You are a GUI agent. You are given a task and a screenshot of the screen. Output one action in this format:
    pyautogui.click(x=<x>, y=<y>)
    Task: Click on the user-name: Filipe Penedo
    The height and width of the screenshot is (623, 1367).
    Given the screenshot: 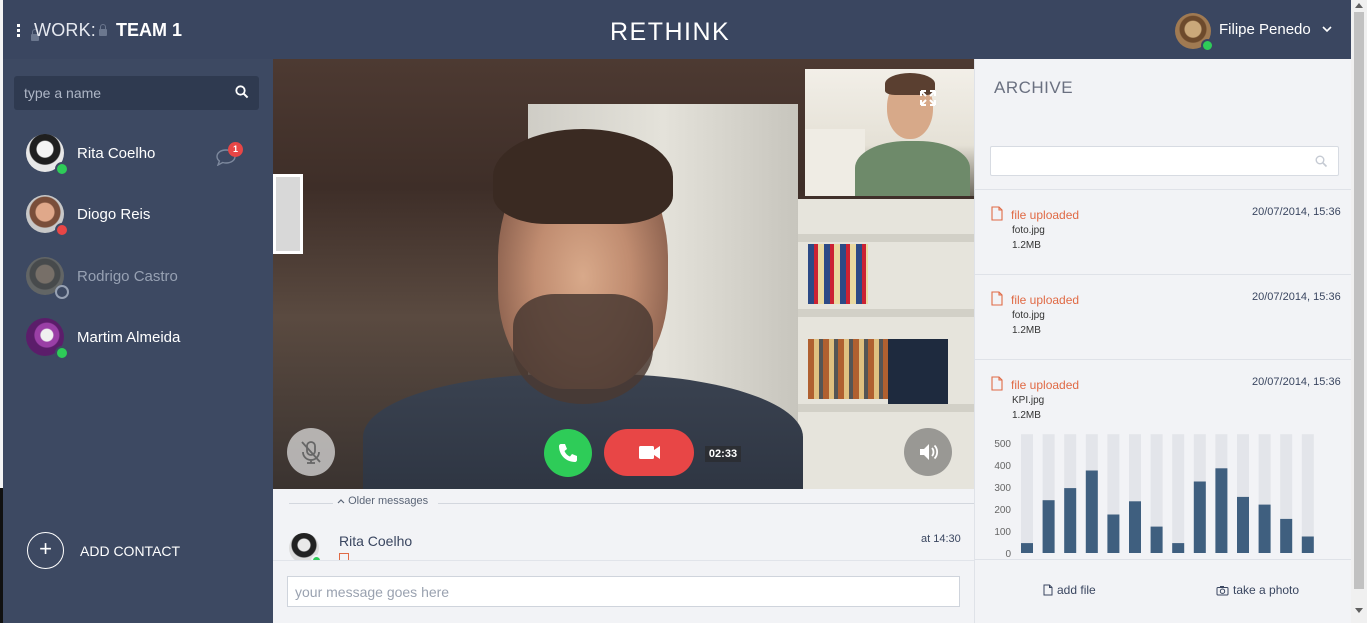 What is the action you would take?
    pyautogui.click(x=1265, y=29)
    